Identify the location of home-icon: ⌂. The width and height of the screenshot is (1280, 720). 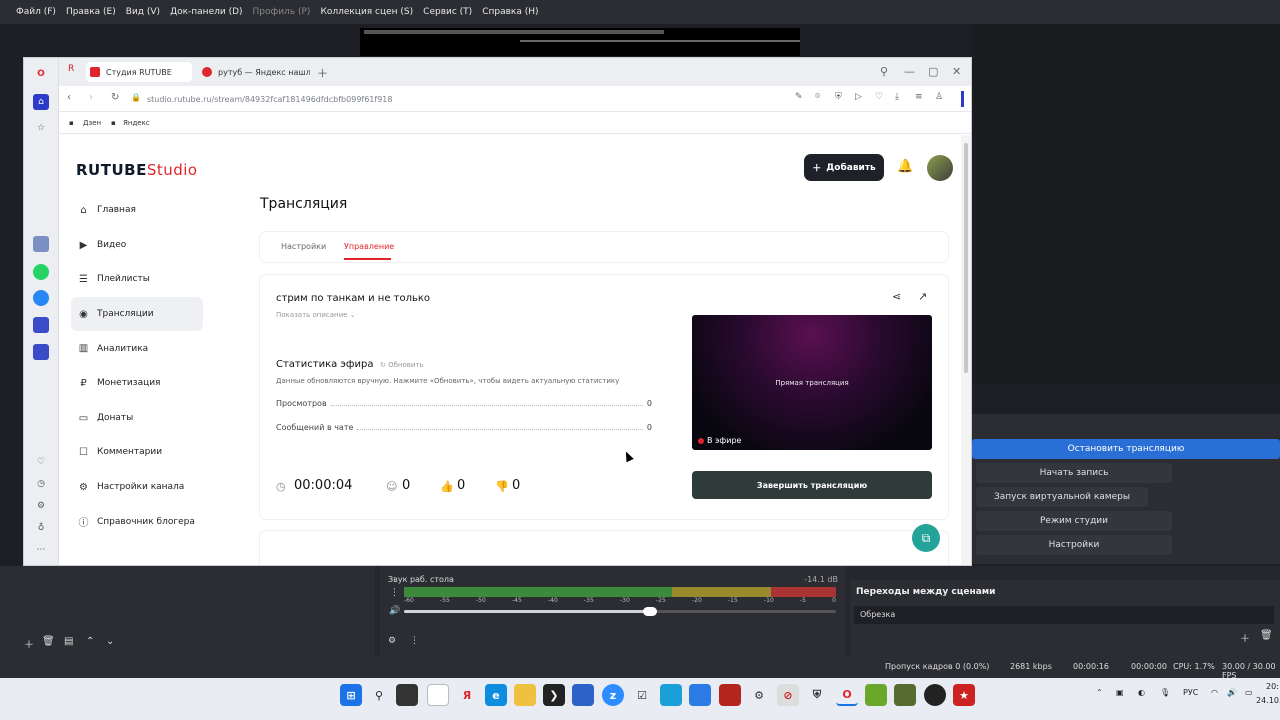
(41, 102).